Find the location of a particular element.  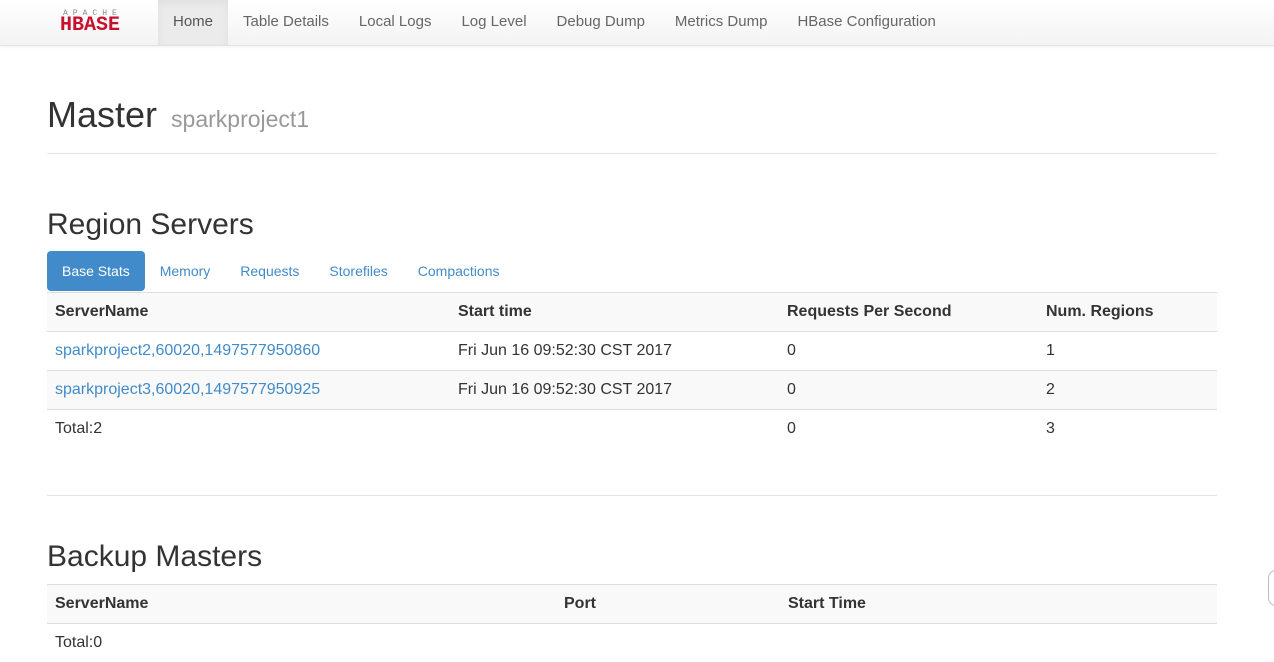

nav-table-details: Table Details is located at coordinates (286, 22).